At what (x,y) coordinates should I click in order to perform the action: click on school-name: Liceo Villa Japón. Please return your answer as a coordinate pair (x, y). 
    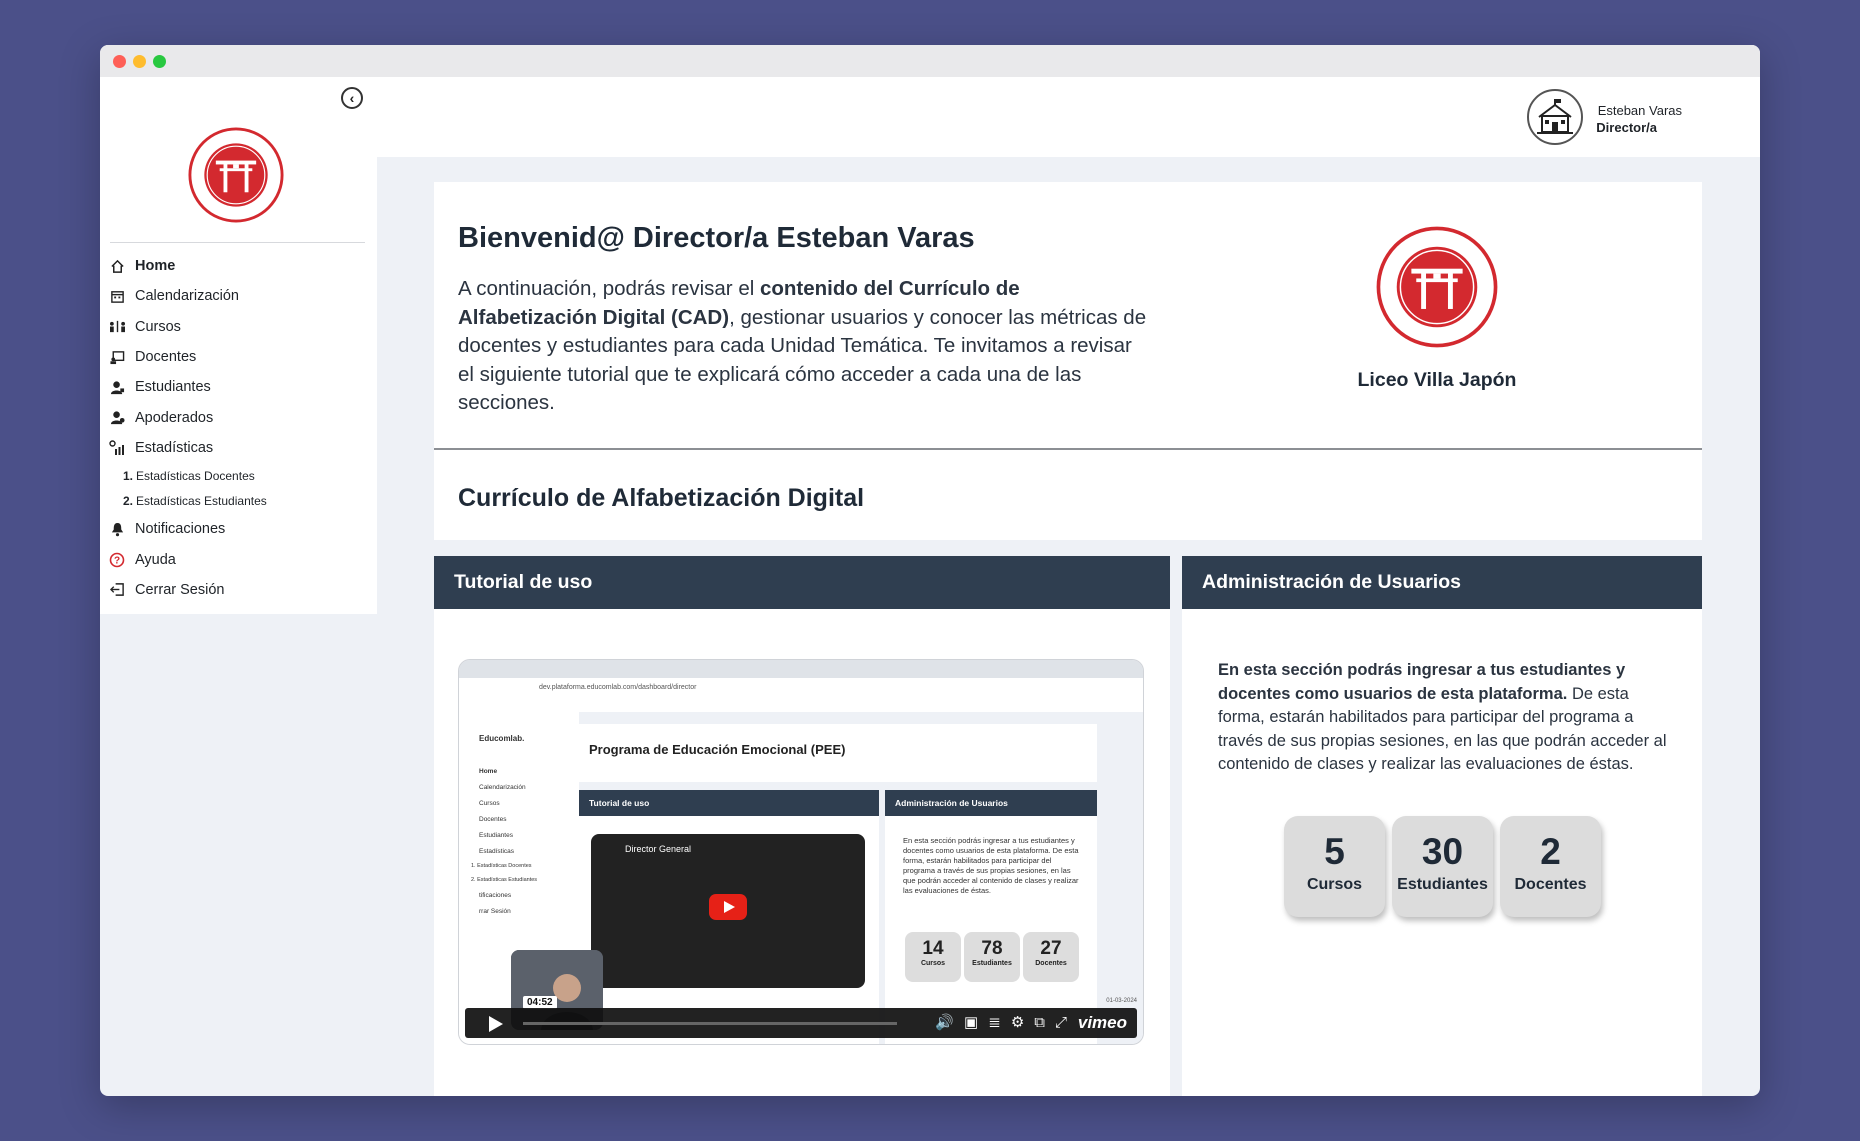
    Looking at the image, I should click on (1437, 380).